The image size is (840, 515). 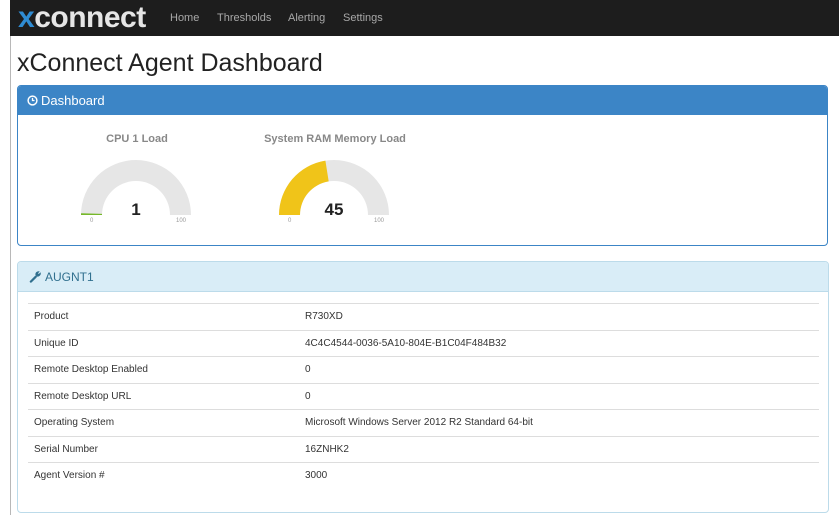 I want to click on wrench-icon, so click(x=35, y=279).